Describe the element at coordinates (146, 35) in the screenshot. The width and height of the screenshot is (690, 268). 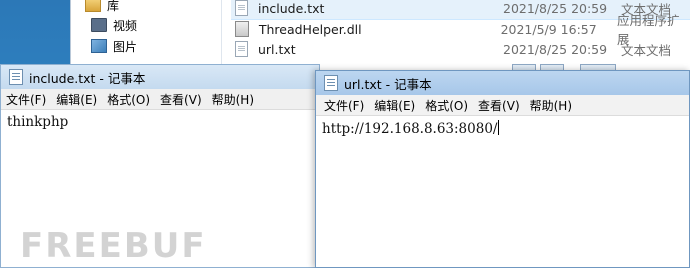
I see `navigation-pane: 库 视频 图片` at that location.